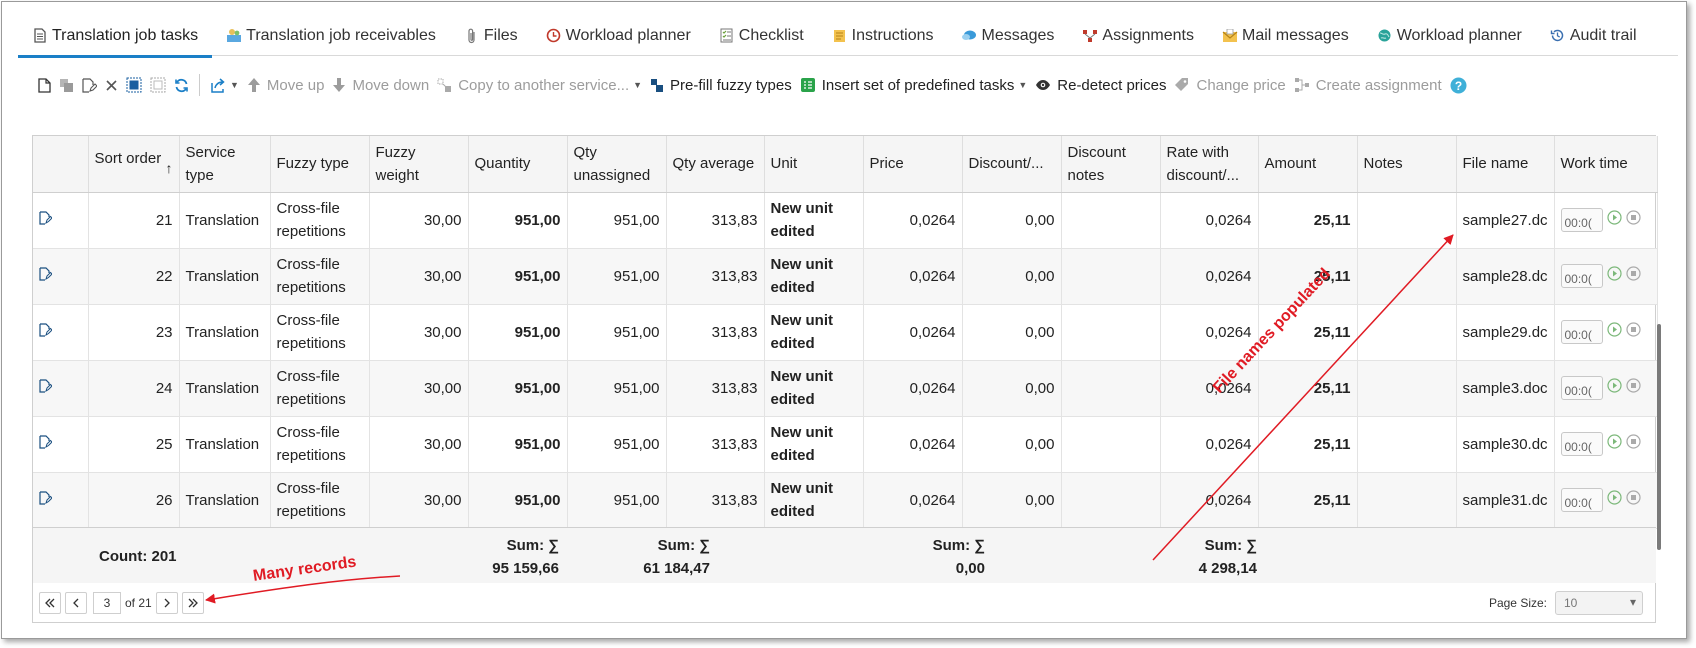 The image size is (1696, 648). I want to click on many-records-arrow, so click(303, 589).